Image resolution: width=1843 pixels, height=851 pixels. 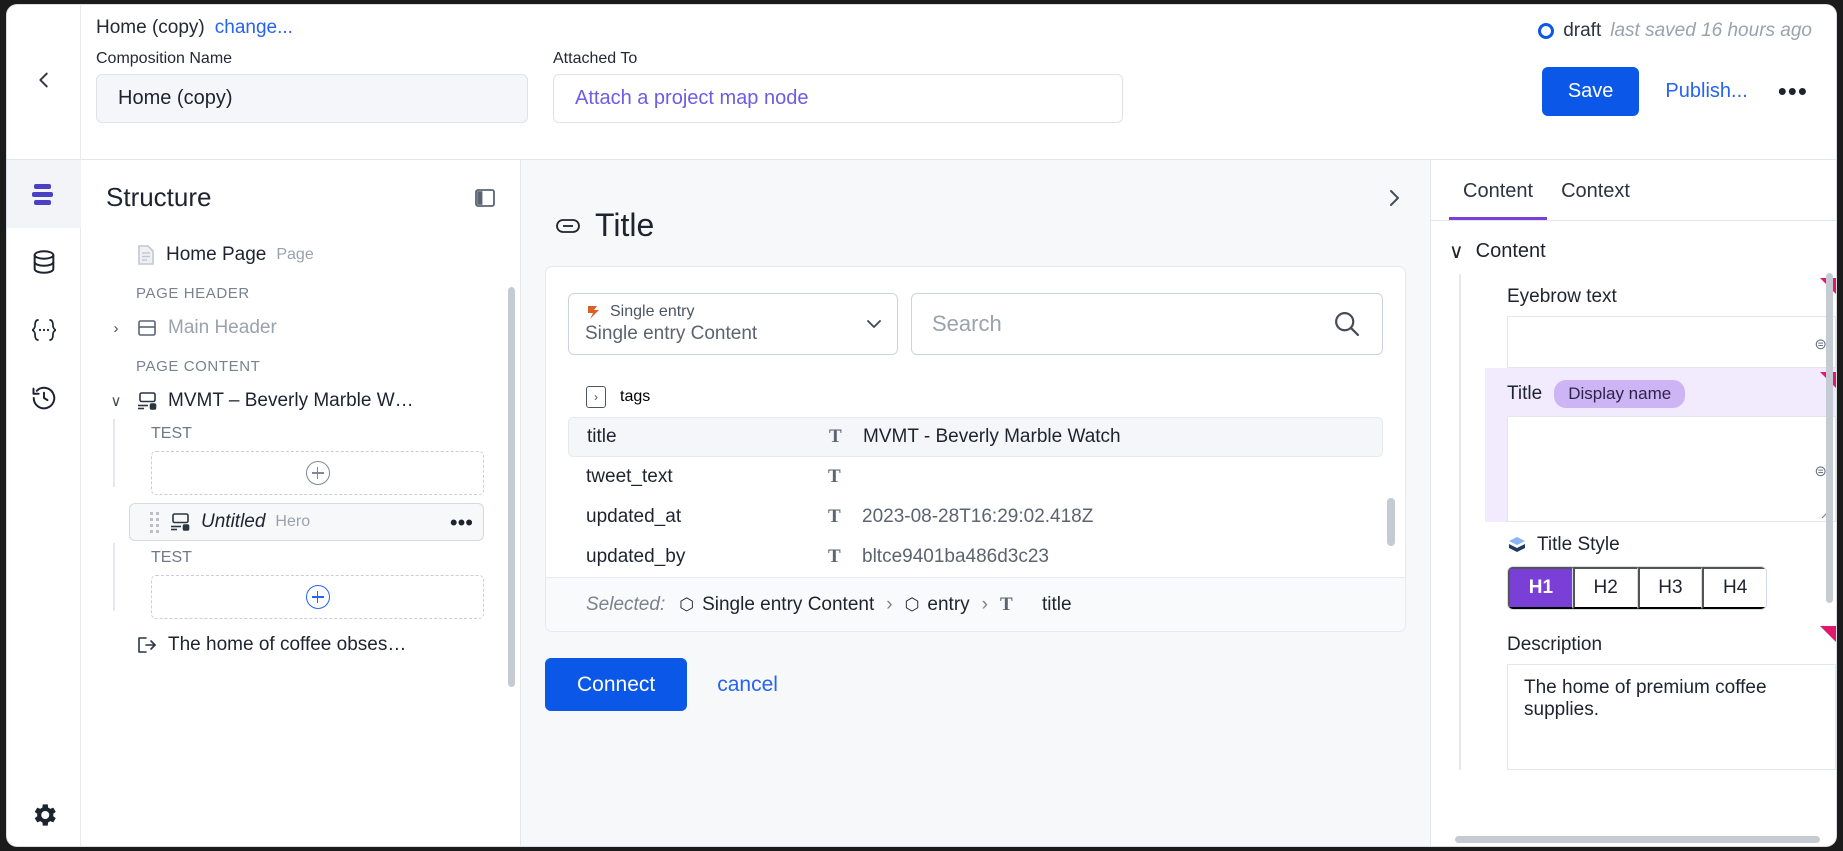 What do you see at coordinates (1394, 198) in the screenshot?
I see `expand-panel-icon` at bounding box center [1394, 198].